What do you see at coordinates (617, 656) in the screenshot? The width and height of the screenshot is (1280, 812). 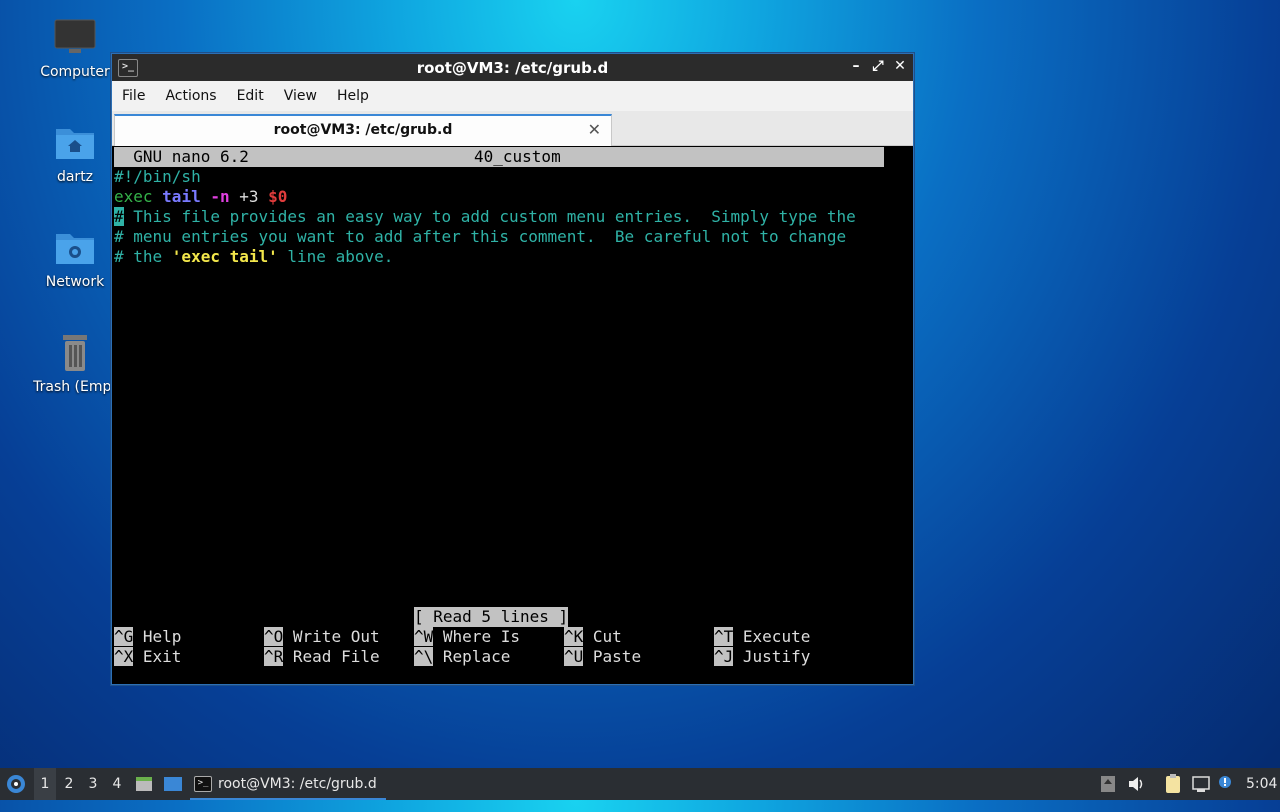 I see `shortcut-label: Paste` at bounding box center [617, 656].